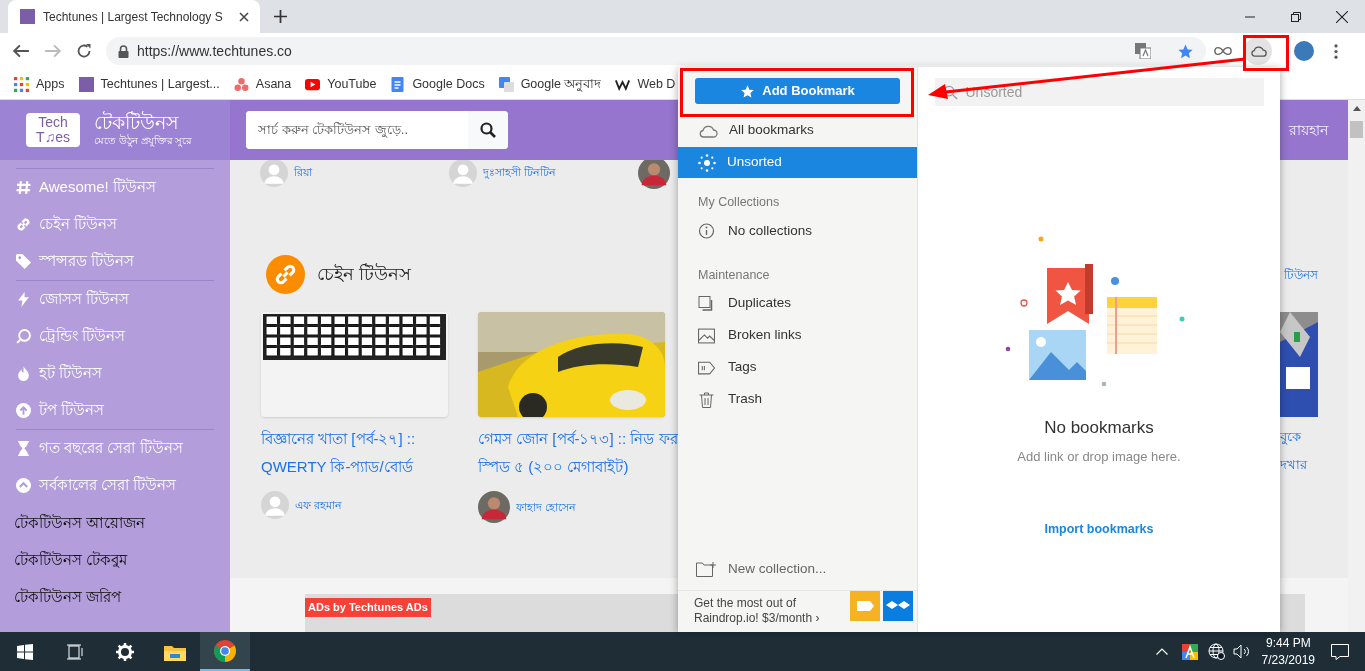  What do you see at coordinates (769, 611) in the screenshot?
I see `promo-link: Get the most out of Raindrop.io! $3/month ›` at bounding box center [769, 611].